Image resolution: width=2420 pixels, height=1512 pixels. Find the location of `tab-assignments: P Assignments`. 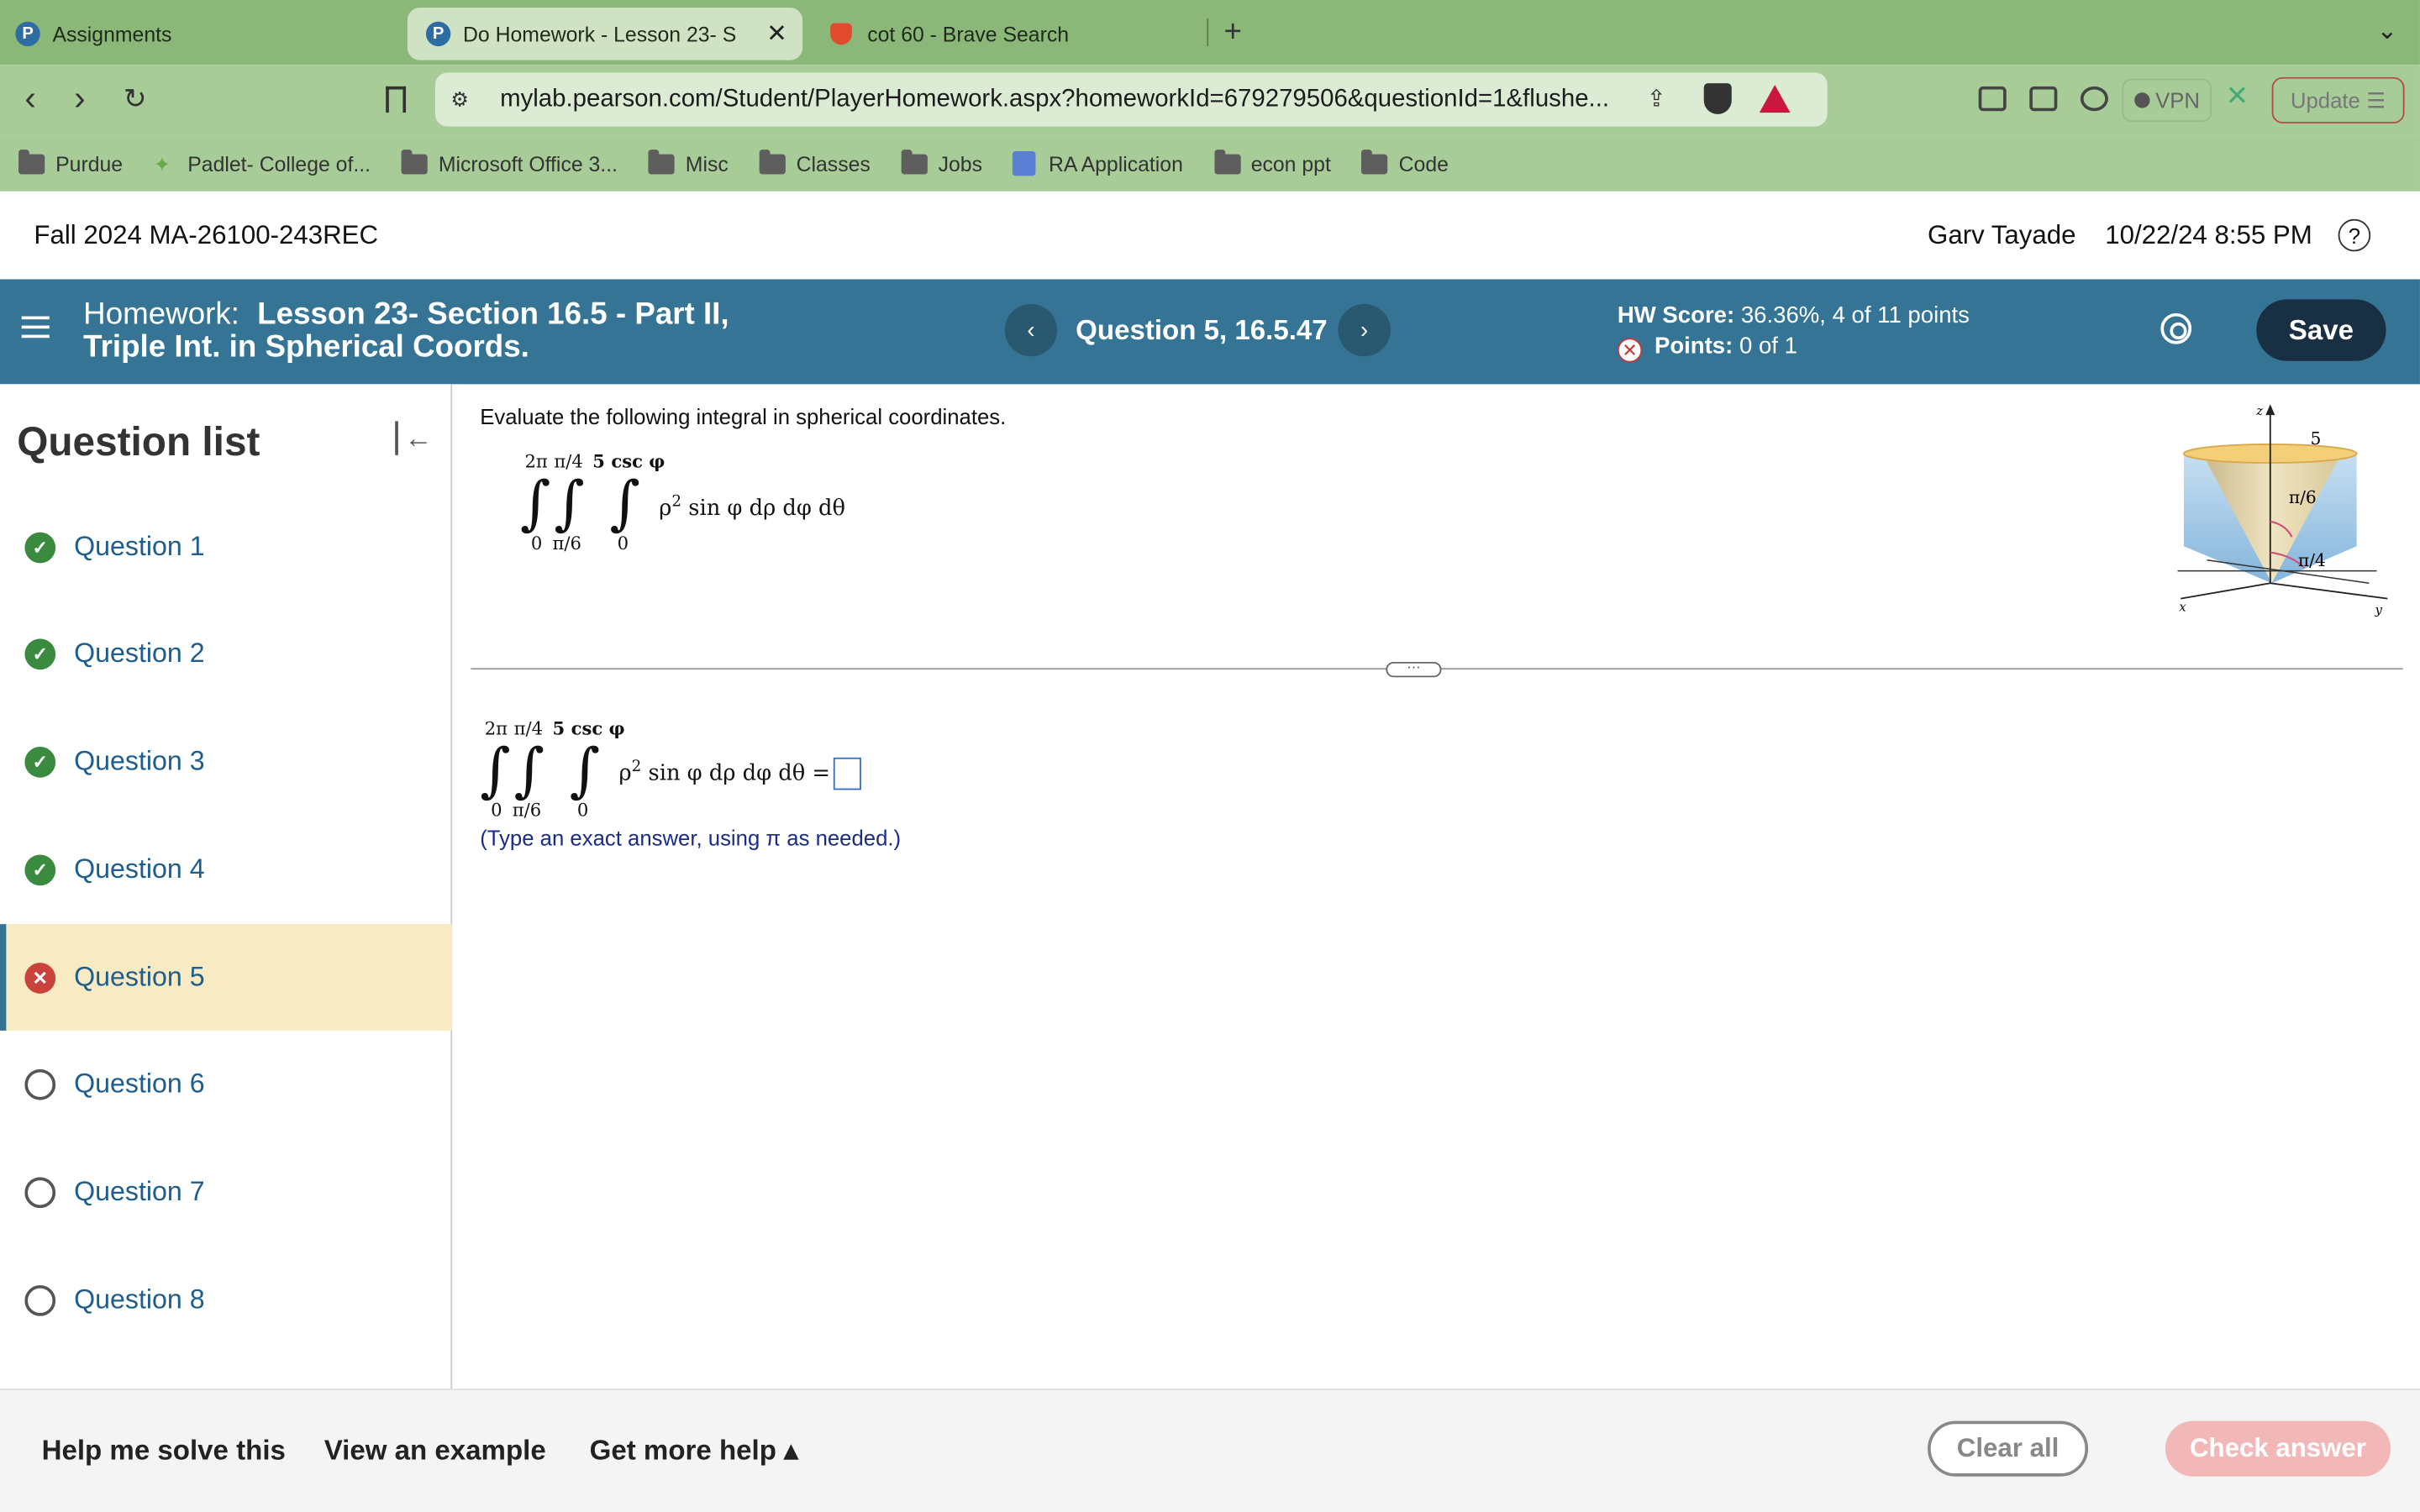

tab-assignments: P Assignments is located at coordinates (208, 34).